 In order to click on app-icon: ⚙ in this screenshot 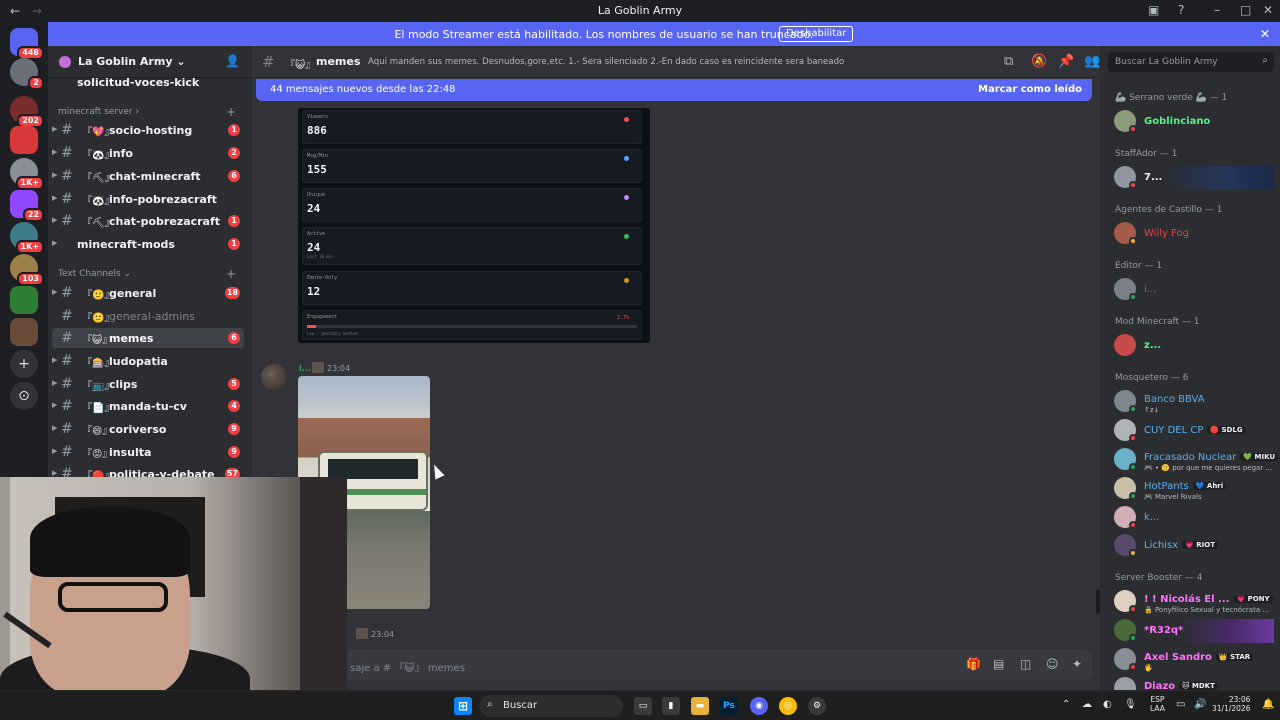, I will do `click(817, 706)`.